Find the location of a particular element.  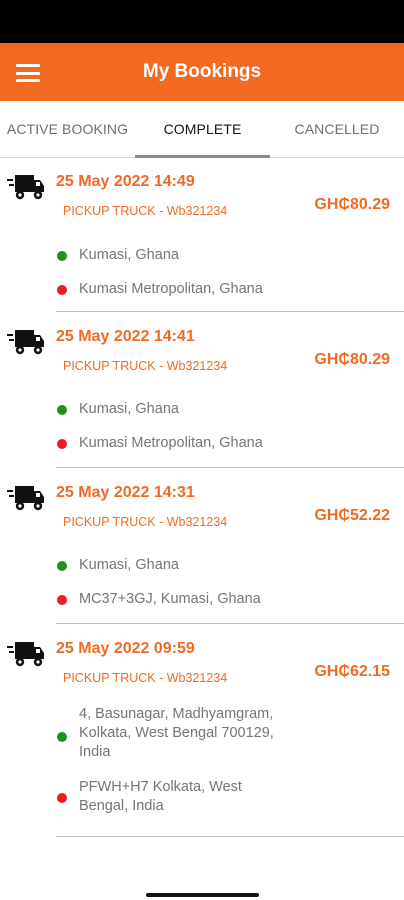

pickup-line: India is located at coordinates (95, 752).